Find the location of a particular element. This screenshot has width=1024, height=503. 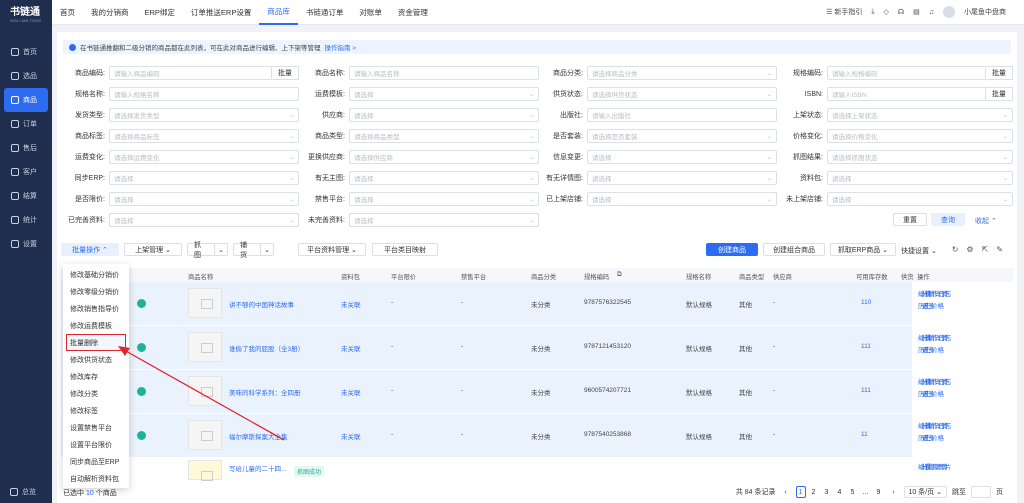

create-goods-button: 创建商品 is located at coordinates (732, 249).